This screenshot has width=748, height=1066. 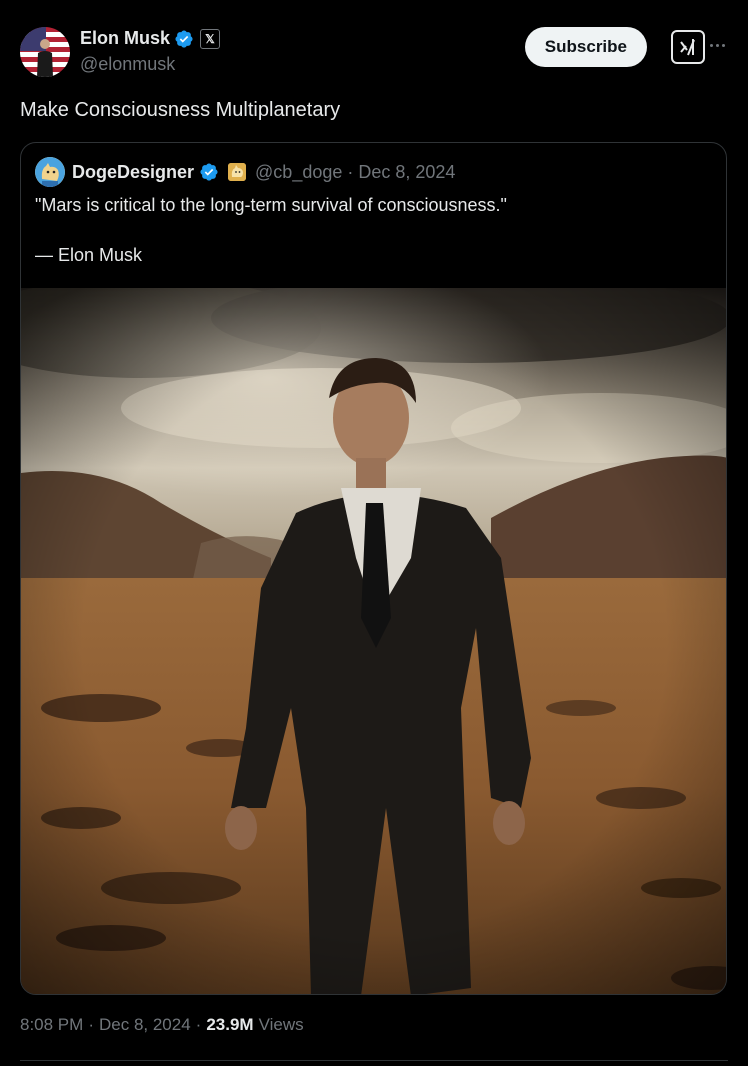 I want to click on tweet-time: 8:08 PM, so click(x=51, y=1025).